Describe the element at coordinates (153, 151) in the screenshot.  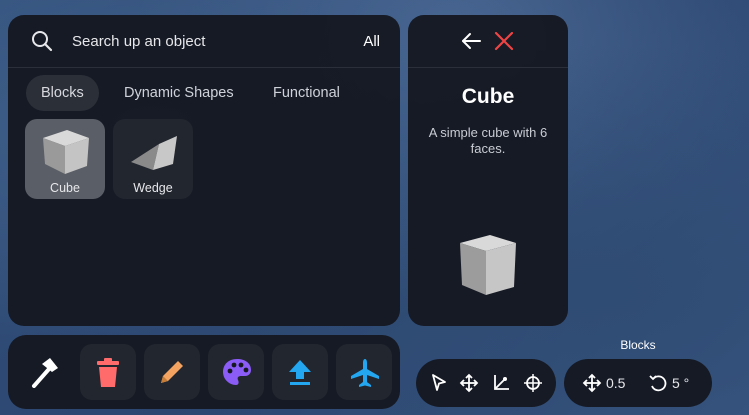
I see `wedge-icon` at that location.